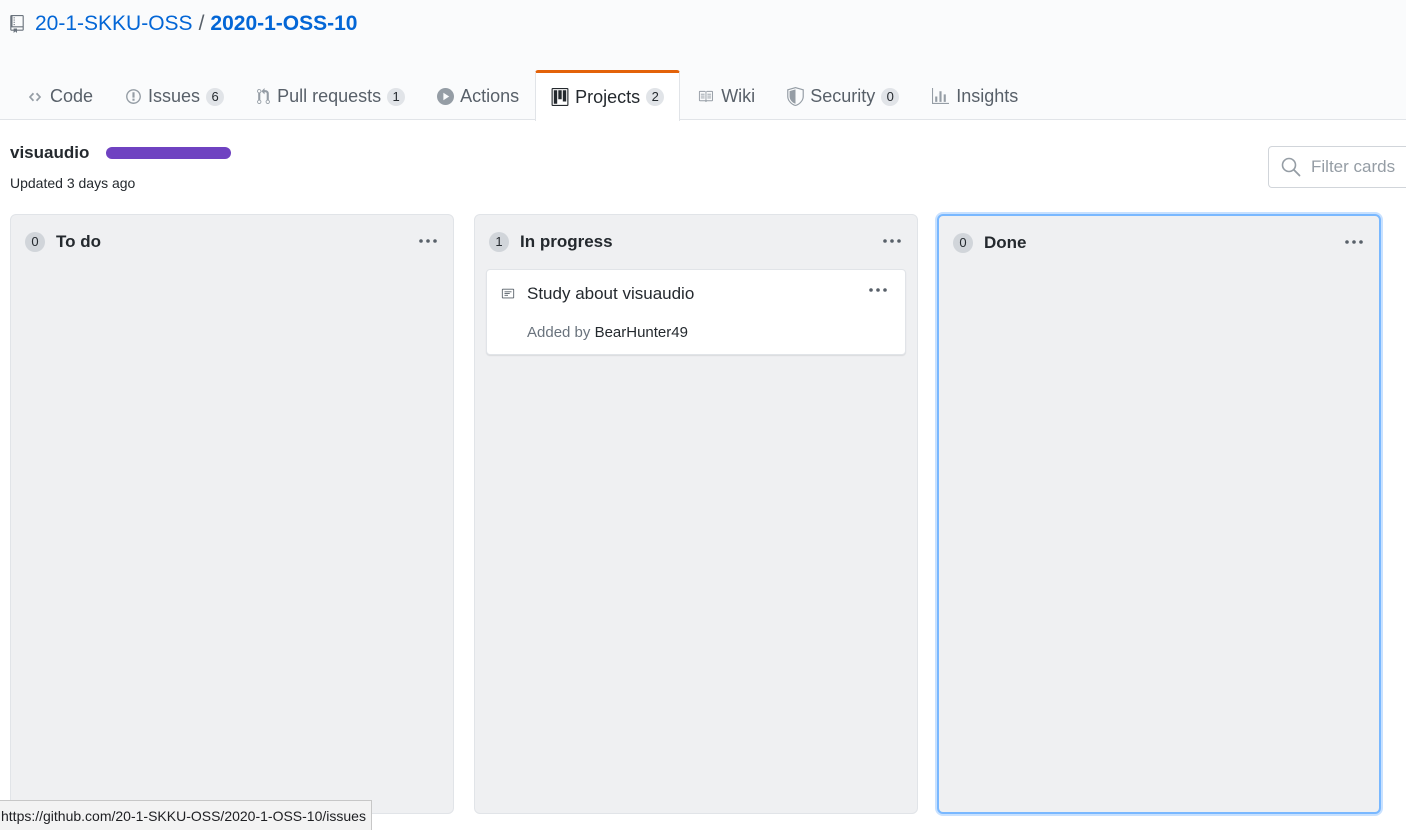 The image size is (1406, 830). I want to click on column-title: To do, so click(78, 241).